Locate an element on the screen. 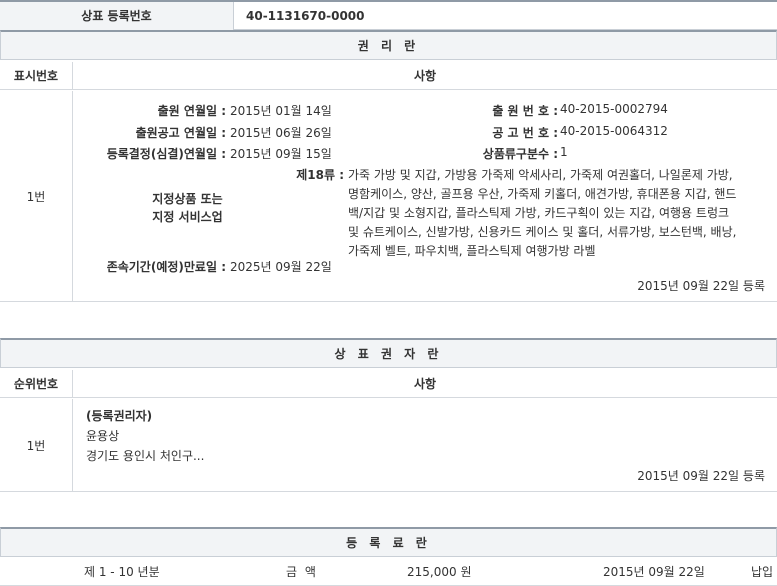  class-count: 1 is located at coordinates (564, 152).